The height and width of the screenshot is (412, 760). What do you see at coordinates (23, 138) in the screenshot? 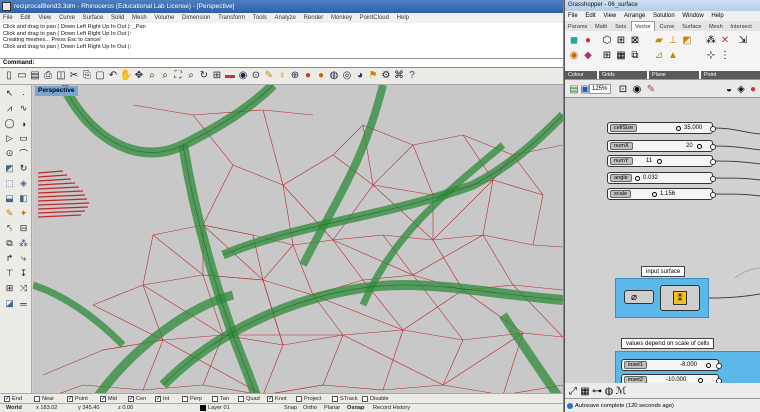
I see `rectangle-icon: ▭` at bounding box center [23, 138].